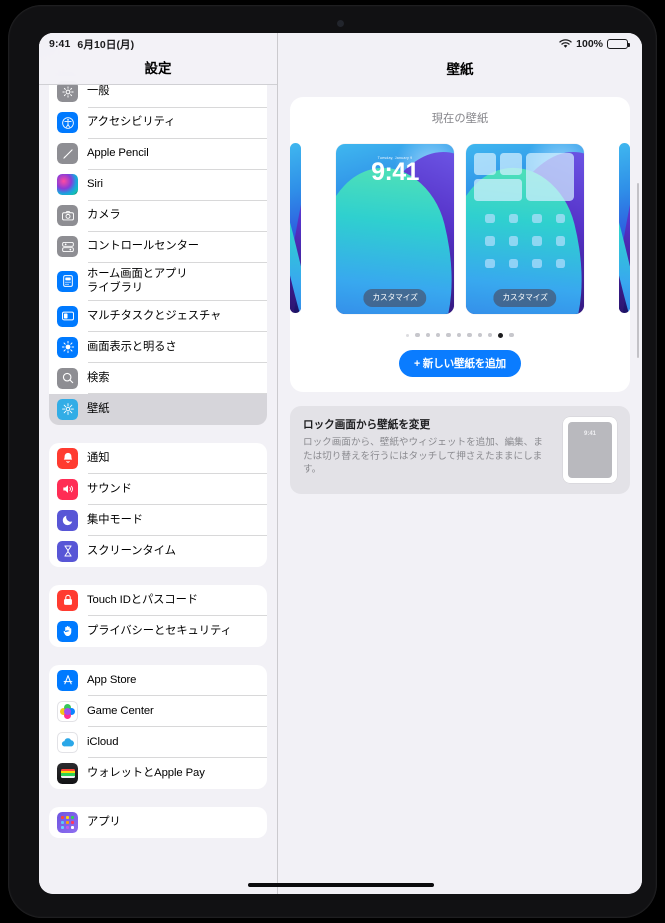 Image resolution: width=665 pixels, height=923 pixels. I want to click on sidebar-item-label: 壁紙, so click(98, 409).